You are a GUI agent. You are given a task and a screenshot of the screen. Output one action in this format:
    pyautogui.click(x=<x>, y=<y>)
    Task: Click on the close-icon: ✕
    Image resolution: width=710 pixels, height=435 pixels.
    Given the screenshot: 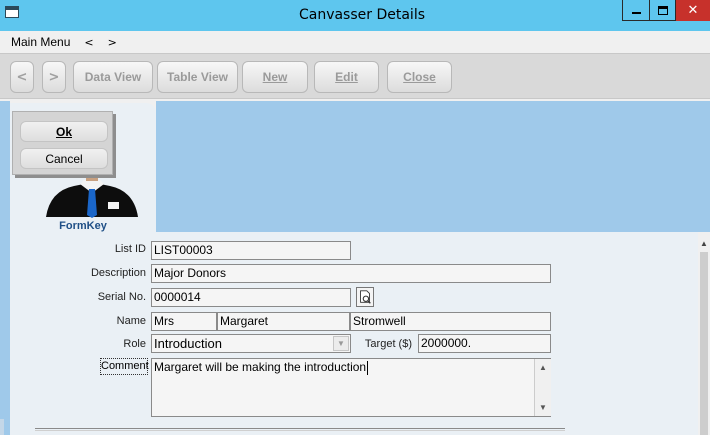 What is the action you would take?
    pyautogui.click(x=693, y=10)
    